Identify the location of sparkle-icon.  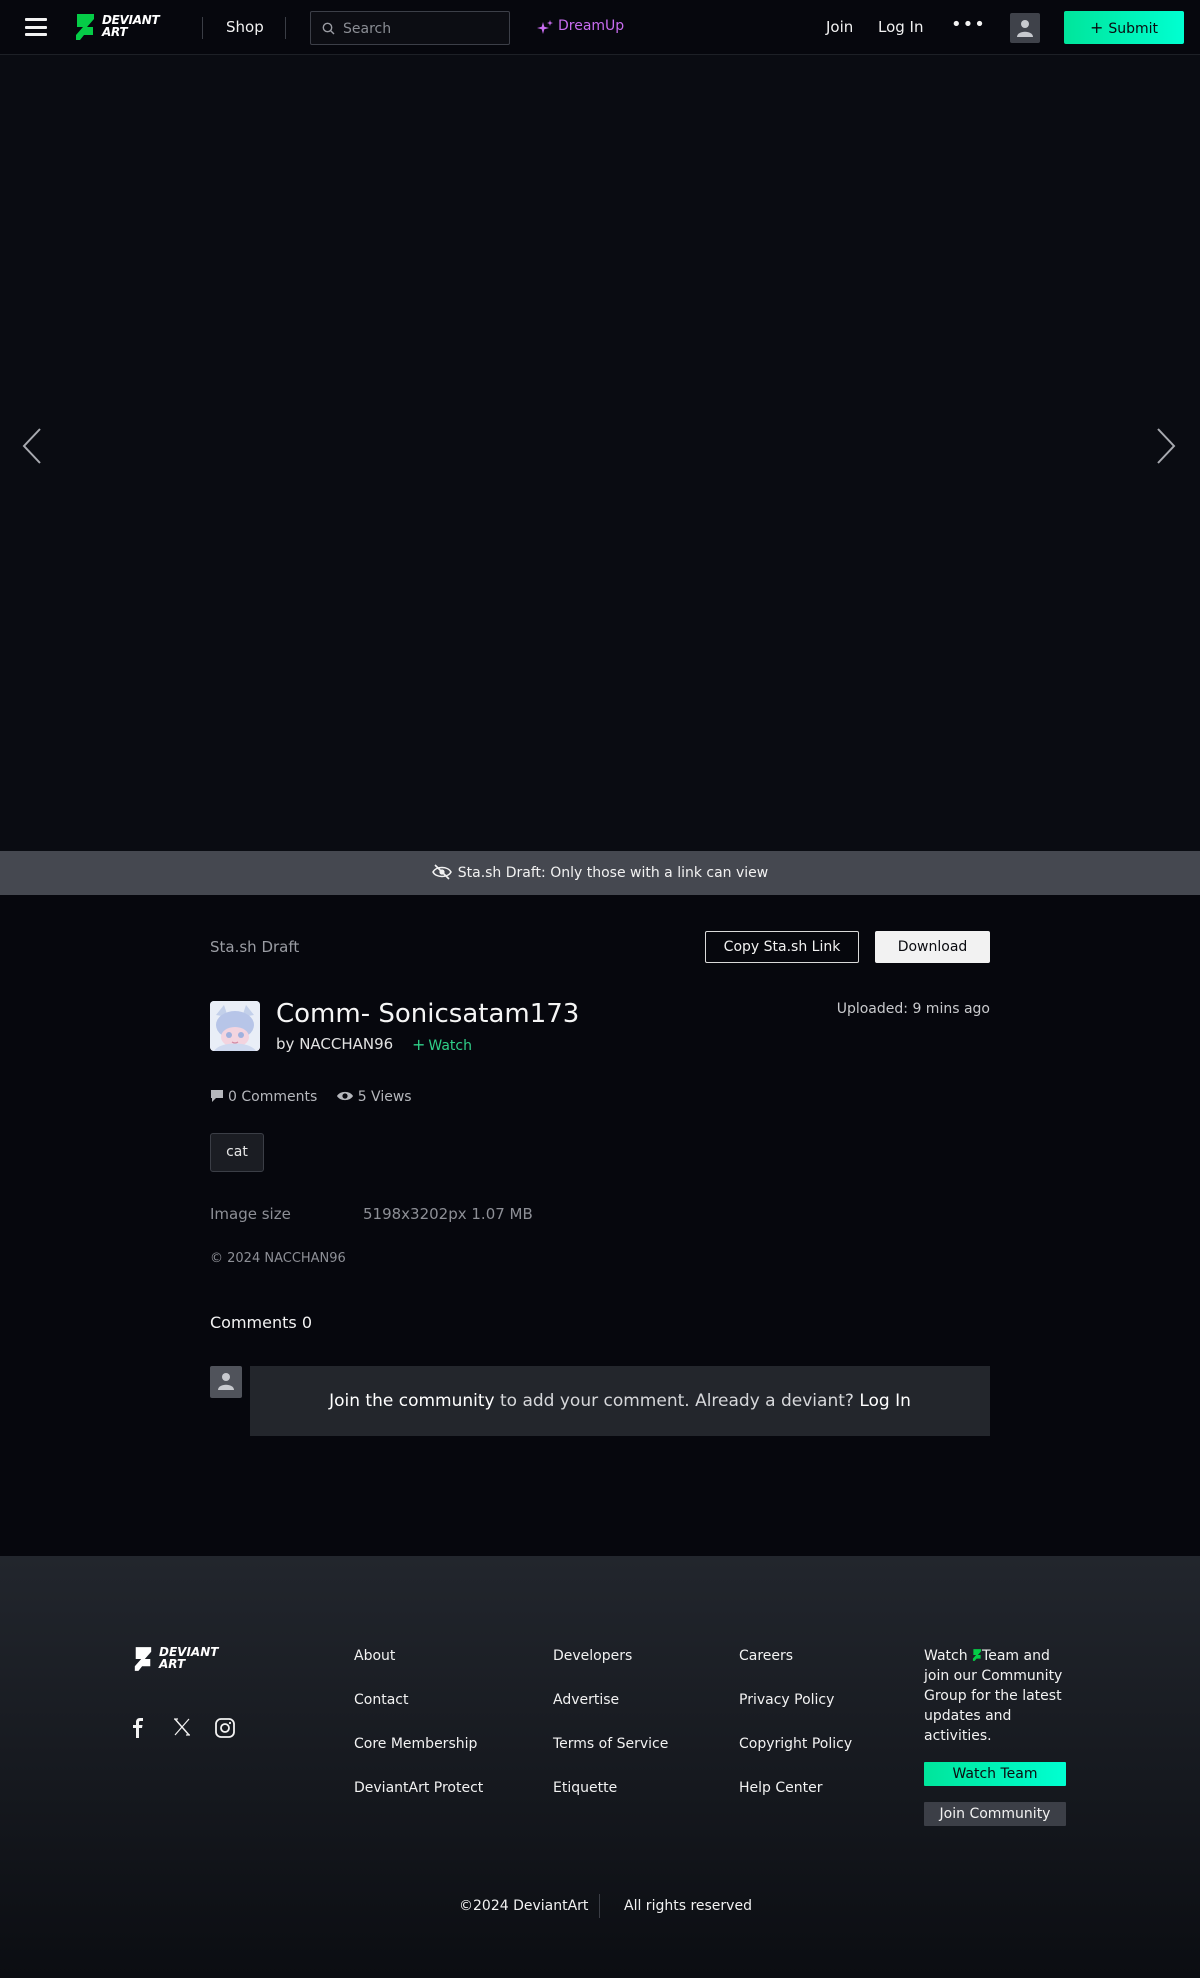
(545, 27).